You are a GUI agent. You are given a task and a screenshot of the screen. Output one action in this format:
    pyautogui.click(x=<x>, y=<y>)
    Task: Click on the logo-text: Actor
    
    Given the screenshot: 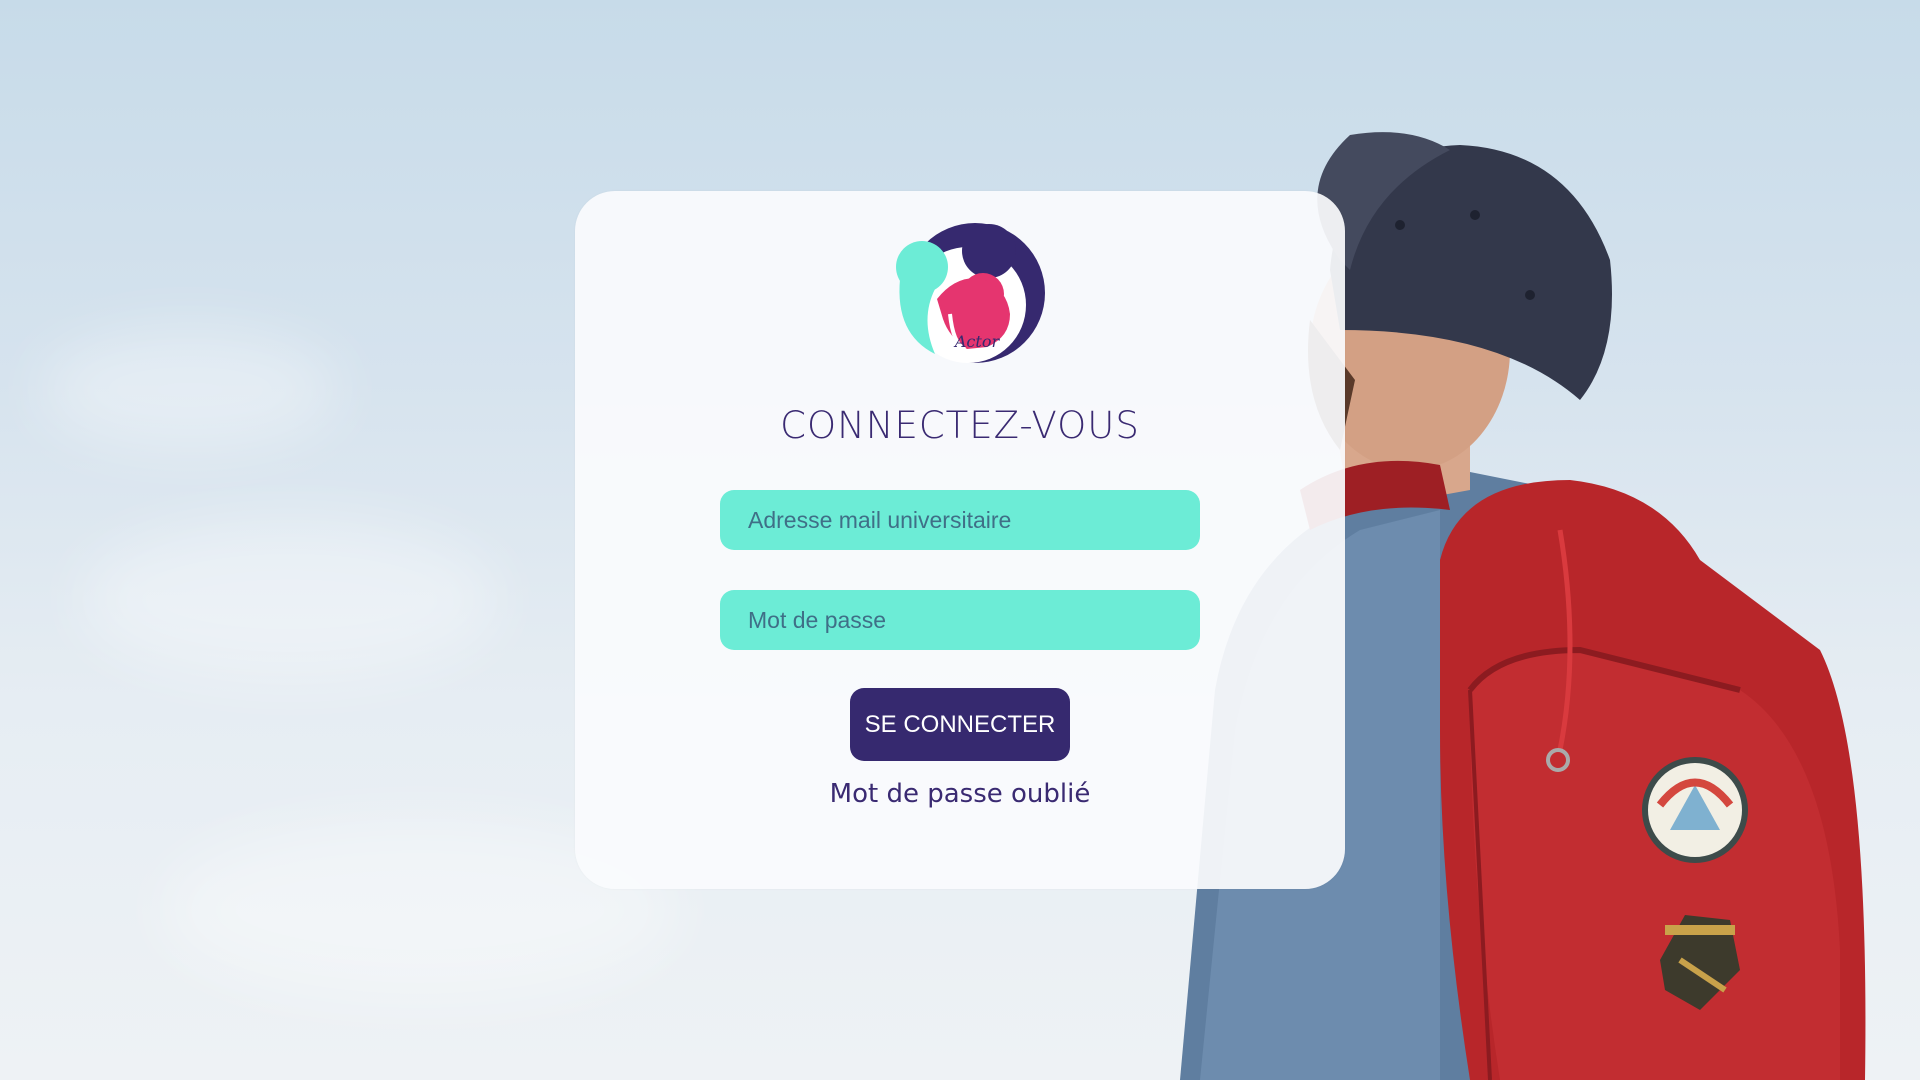 What is the action you would take?
    pyautogui.click(x=977, y=341)
    